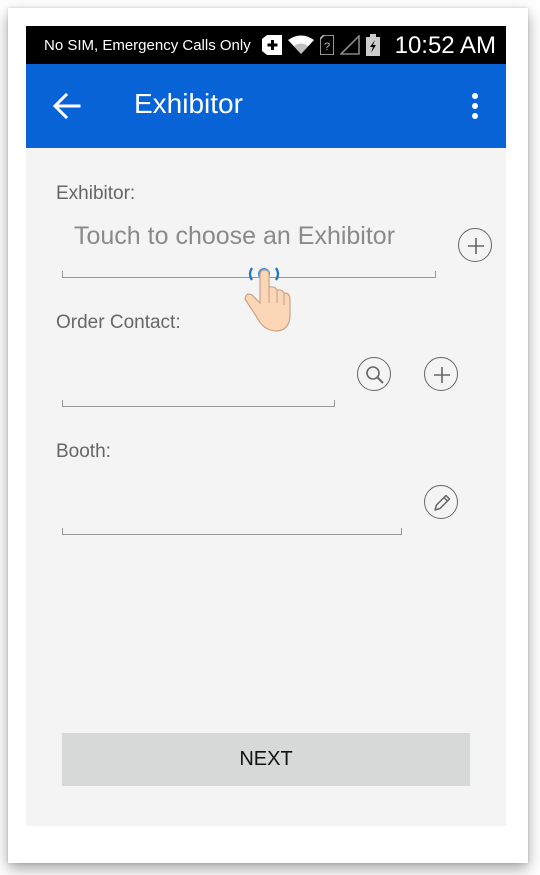 This screenshot has height=875, width=540. What do you see at coordinates (147, 45) in the screenshot?
I see `carrier-text: No SIM, Emergency Calls Only` at bounding box center [147, 45].